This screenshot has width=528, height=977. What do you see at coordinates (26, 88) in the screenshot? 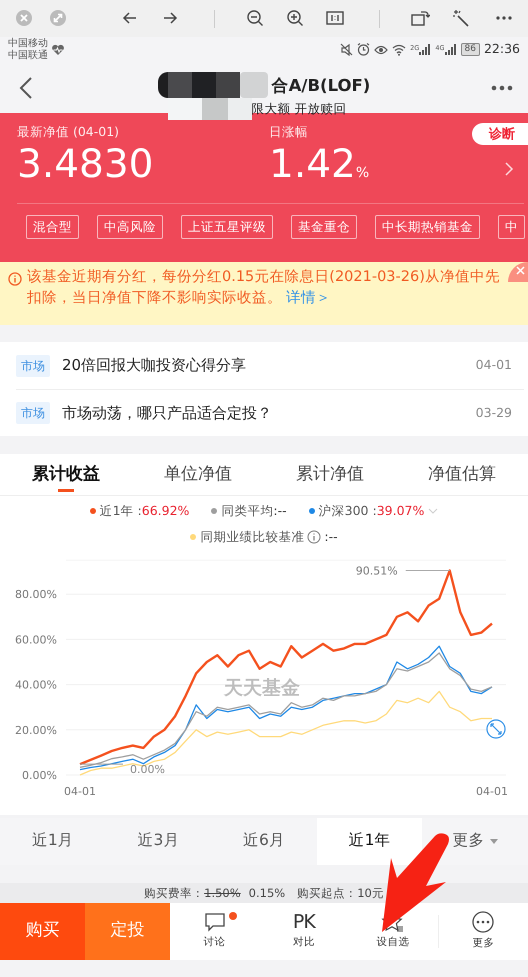
I see `back-icon` at bounding box center [26, 88].